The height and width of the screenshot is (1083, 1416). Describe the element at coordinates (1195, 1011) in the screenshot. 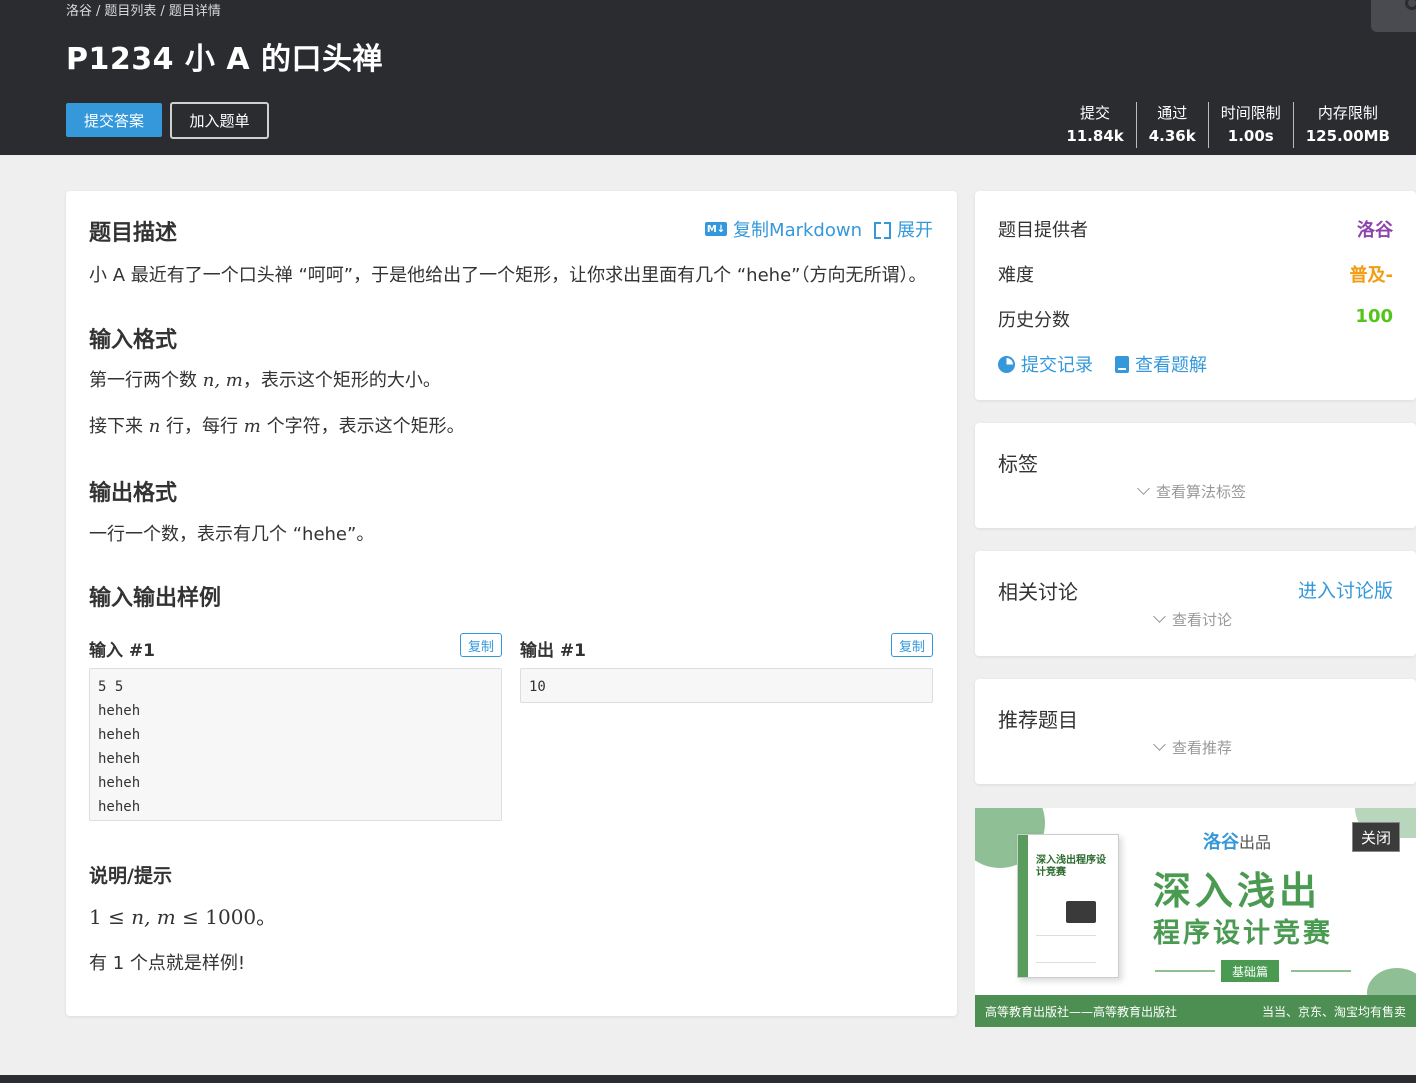

I see `ad-footer: 高等教育出版社——高等教育出版社 当当、京东、淘宝均有售卖` at that location.